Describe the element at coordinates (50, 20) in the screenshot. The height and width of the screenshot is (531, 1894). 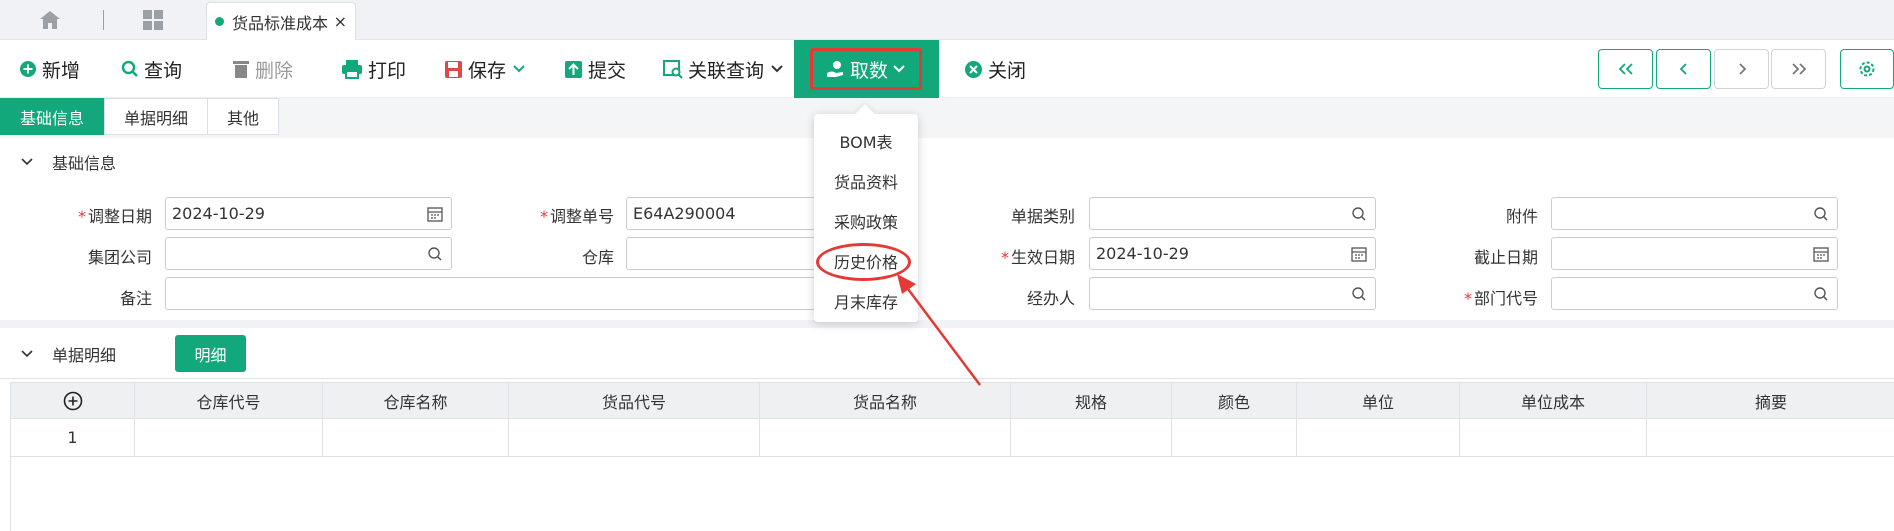
I see `home-icon` at that location.